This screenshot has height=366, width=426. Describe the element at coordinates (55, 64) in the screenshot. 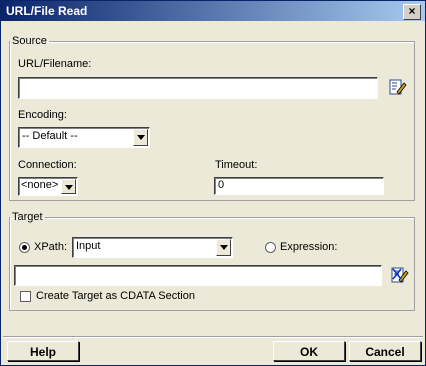

I see `url-filename-label: URL/Filename:` at that location.